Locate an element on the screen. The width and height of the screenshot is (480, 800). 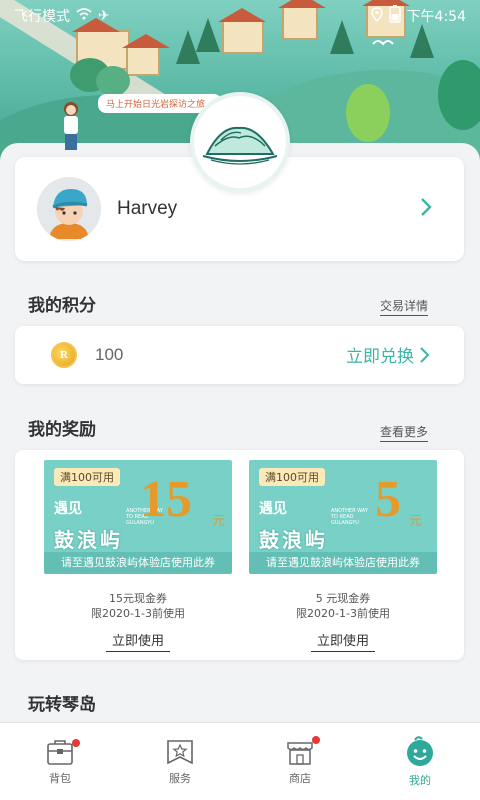
backpack-icon is located at coordinates (60, 752).